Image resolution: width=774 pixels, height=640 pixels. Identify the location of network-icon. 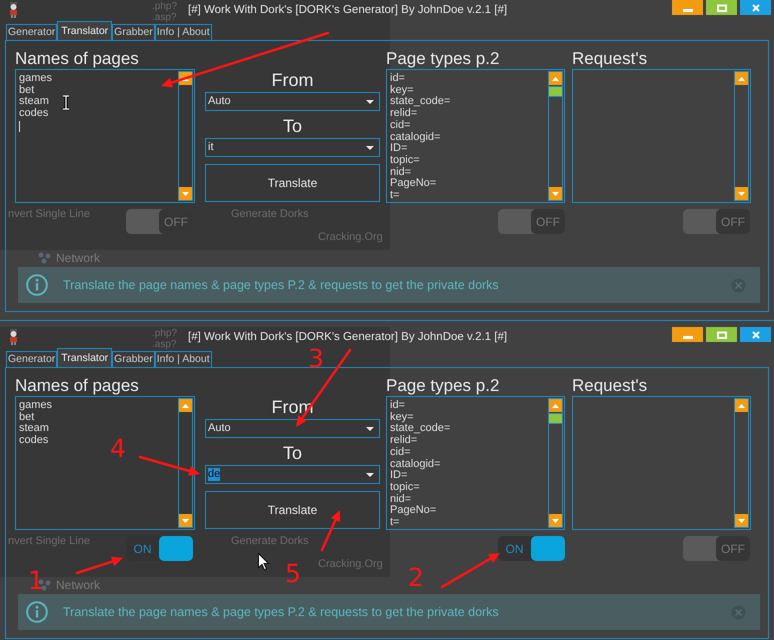
(44, 258).